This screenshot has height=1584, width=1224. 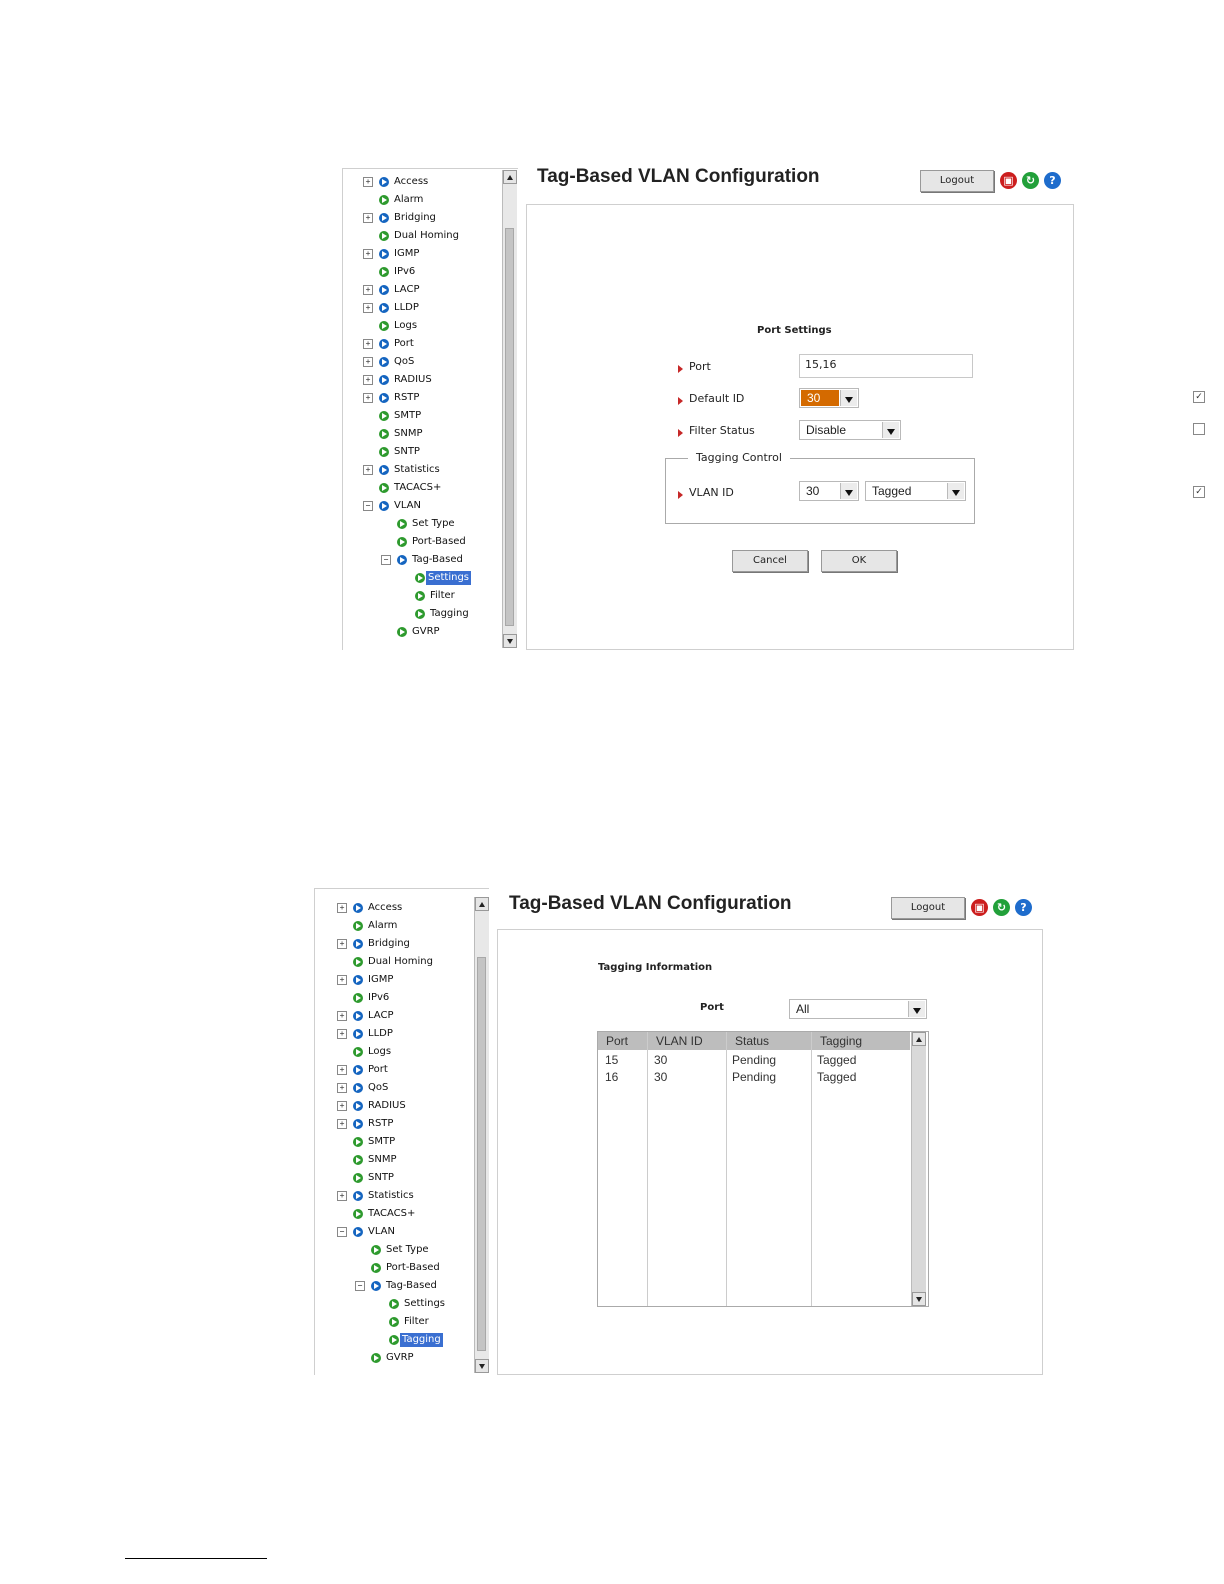 I want to click on column-divider, so click(x=726, y=1169).